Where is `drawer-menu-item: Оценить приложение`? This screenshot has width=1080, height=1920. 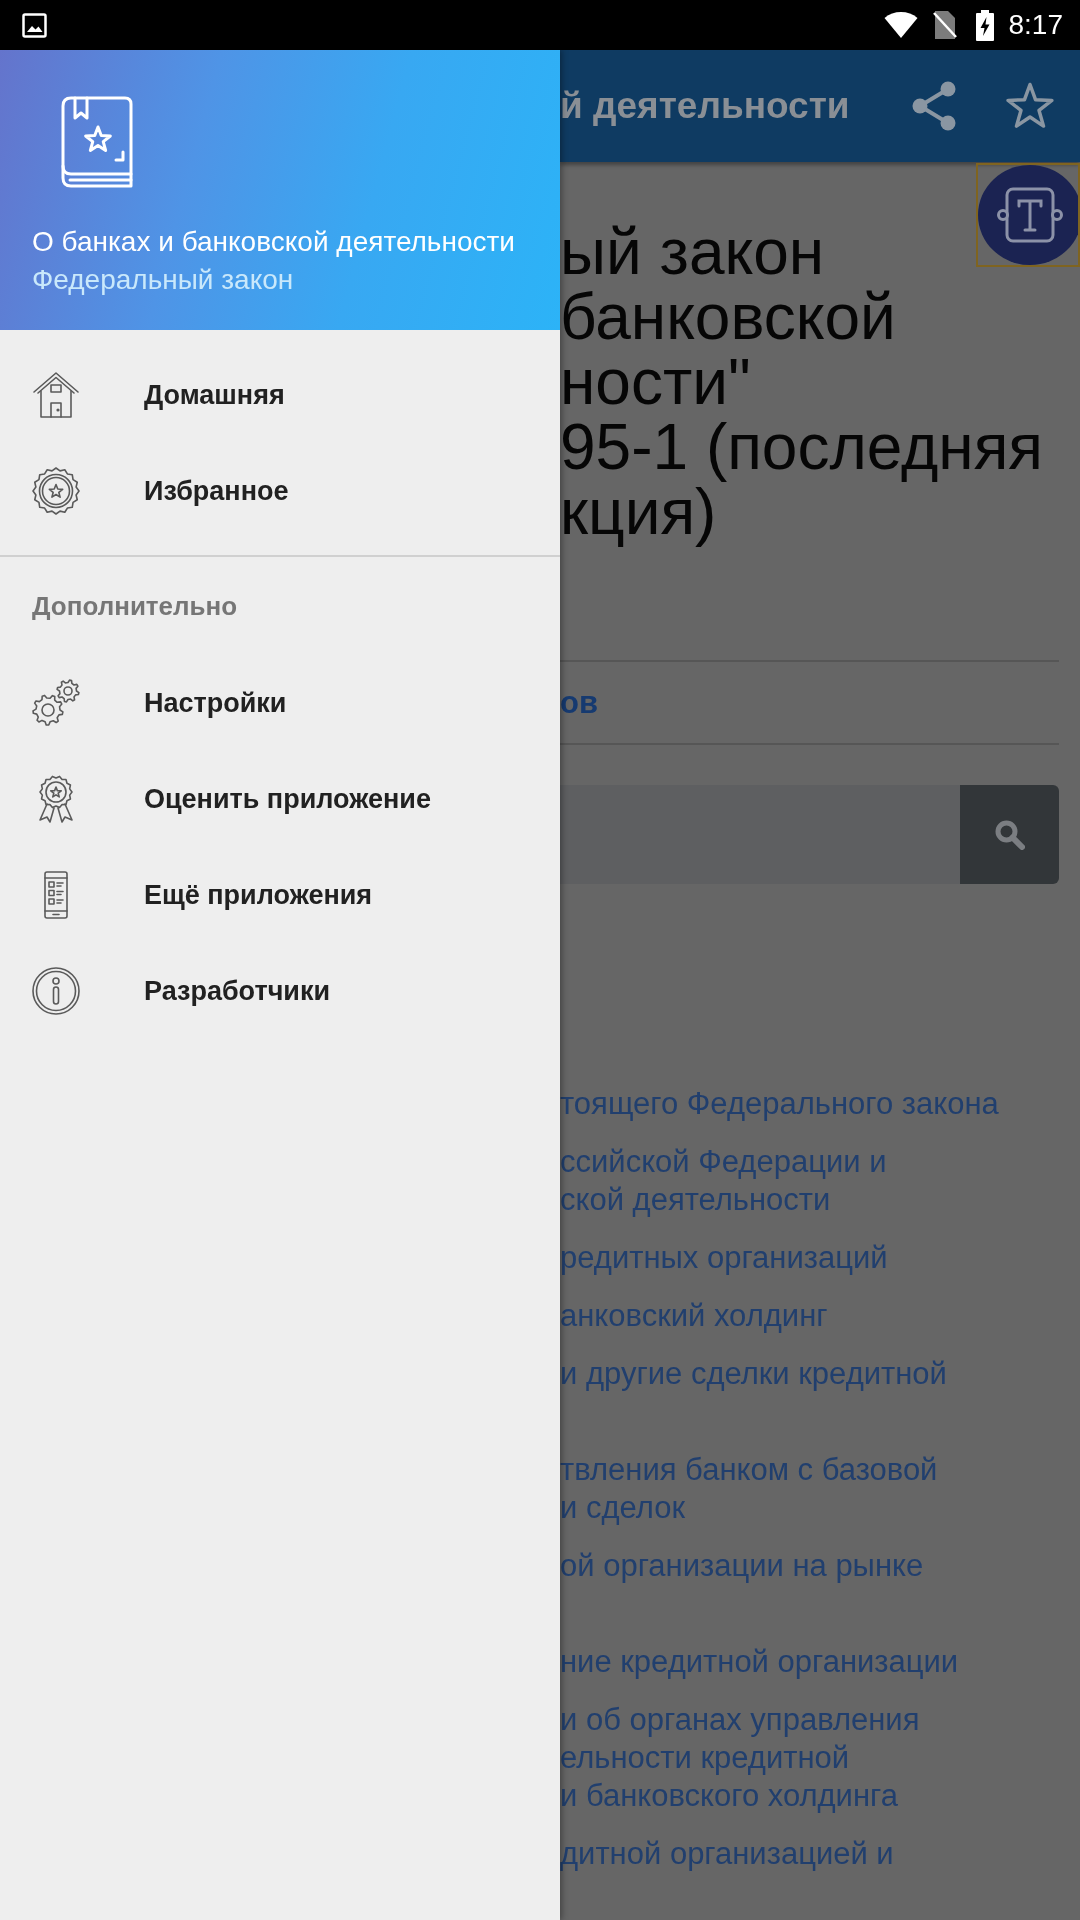
drawer-menu-item: Оценить приложение is located at coordinates (280, 799).